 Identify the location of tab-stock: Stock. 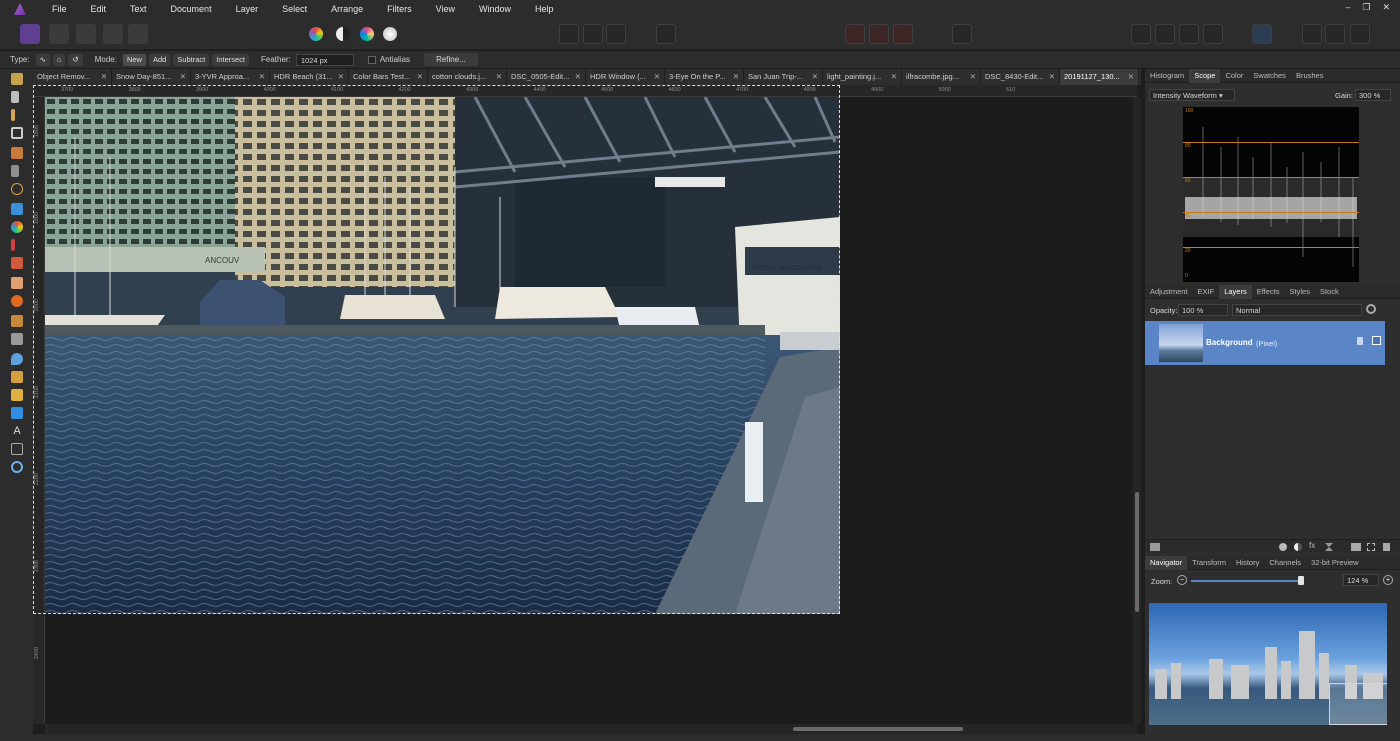
(1329, 292).